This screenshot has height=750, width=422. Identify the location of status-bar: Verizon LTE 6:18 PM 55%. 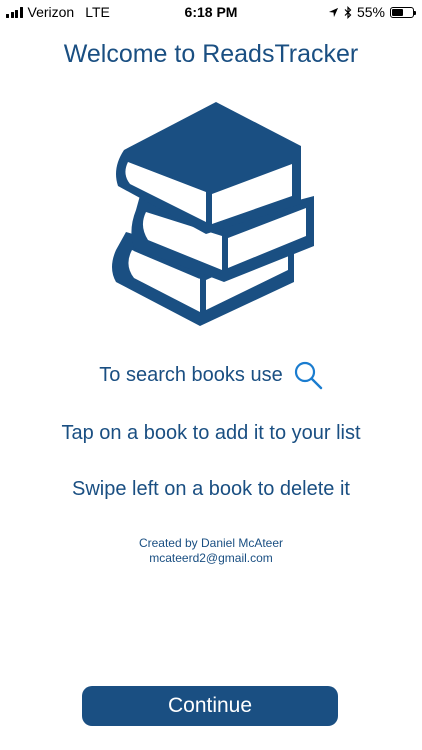
(211, 12).